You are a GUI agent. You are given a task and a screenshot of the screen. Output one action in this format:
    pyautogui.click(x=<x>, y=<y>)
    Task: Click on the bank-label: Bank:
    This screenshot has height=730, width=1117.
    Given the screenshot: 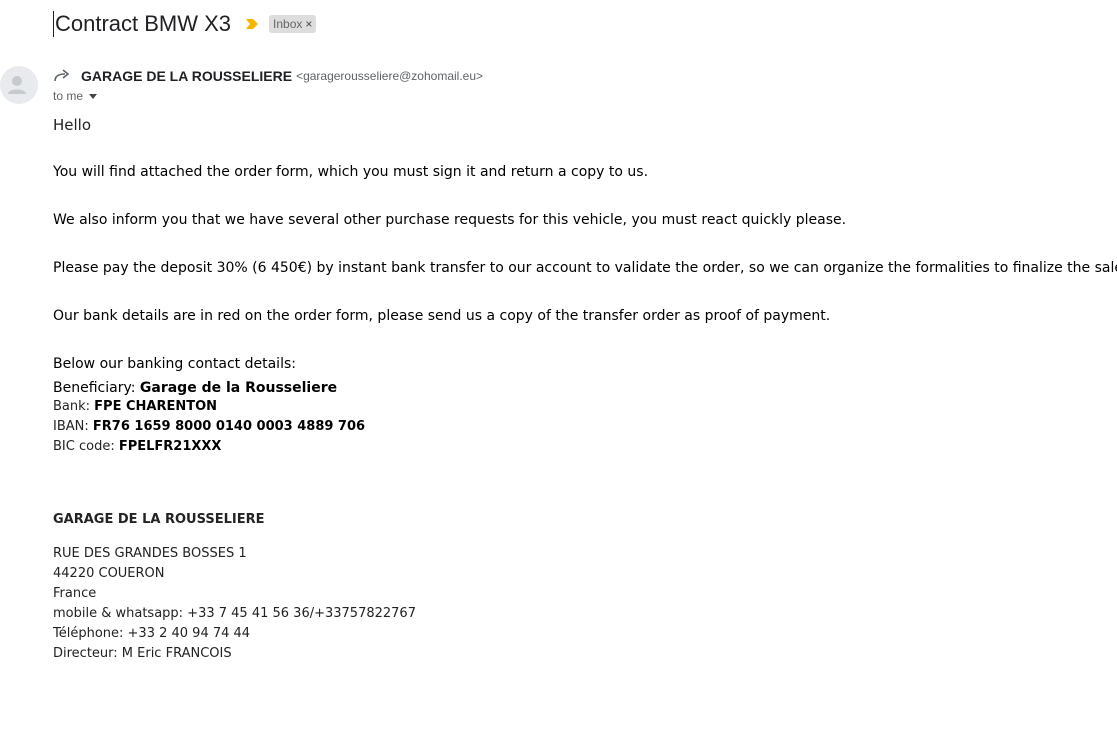 What is the action you would take?
    pyautogui.click(x=74, y=406)
    